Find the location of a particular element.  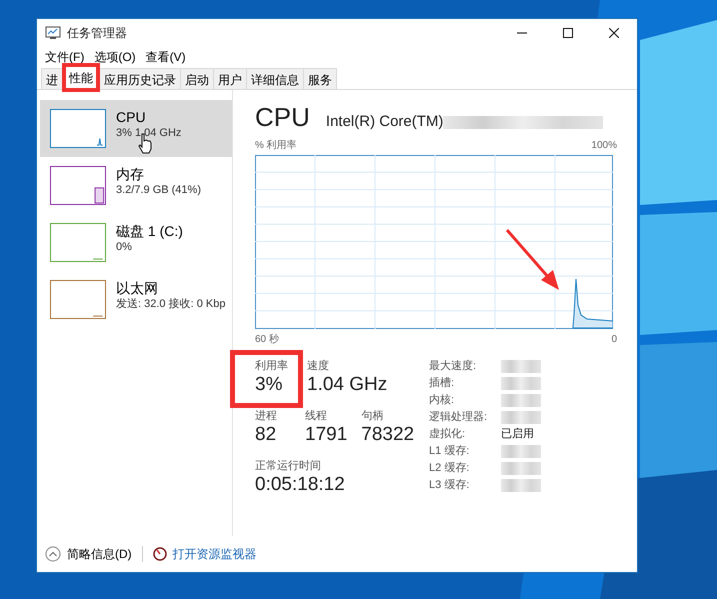

detail-label: 虚拟化: is located at coordinates (447, 434).